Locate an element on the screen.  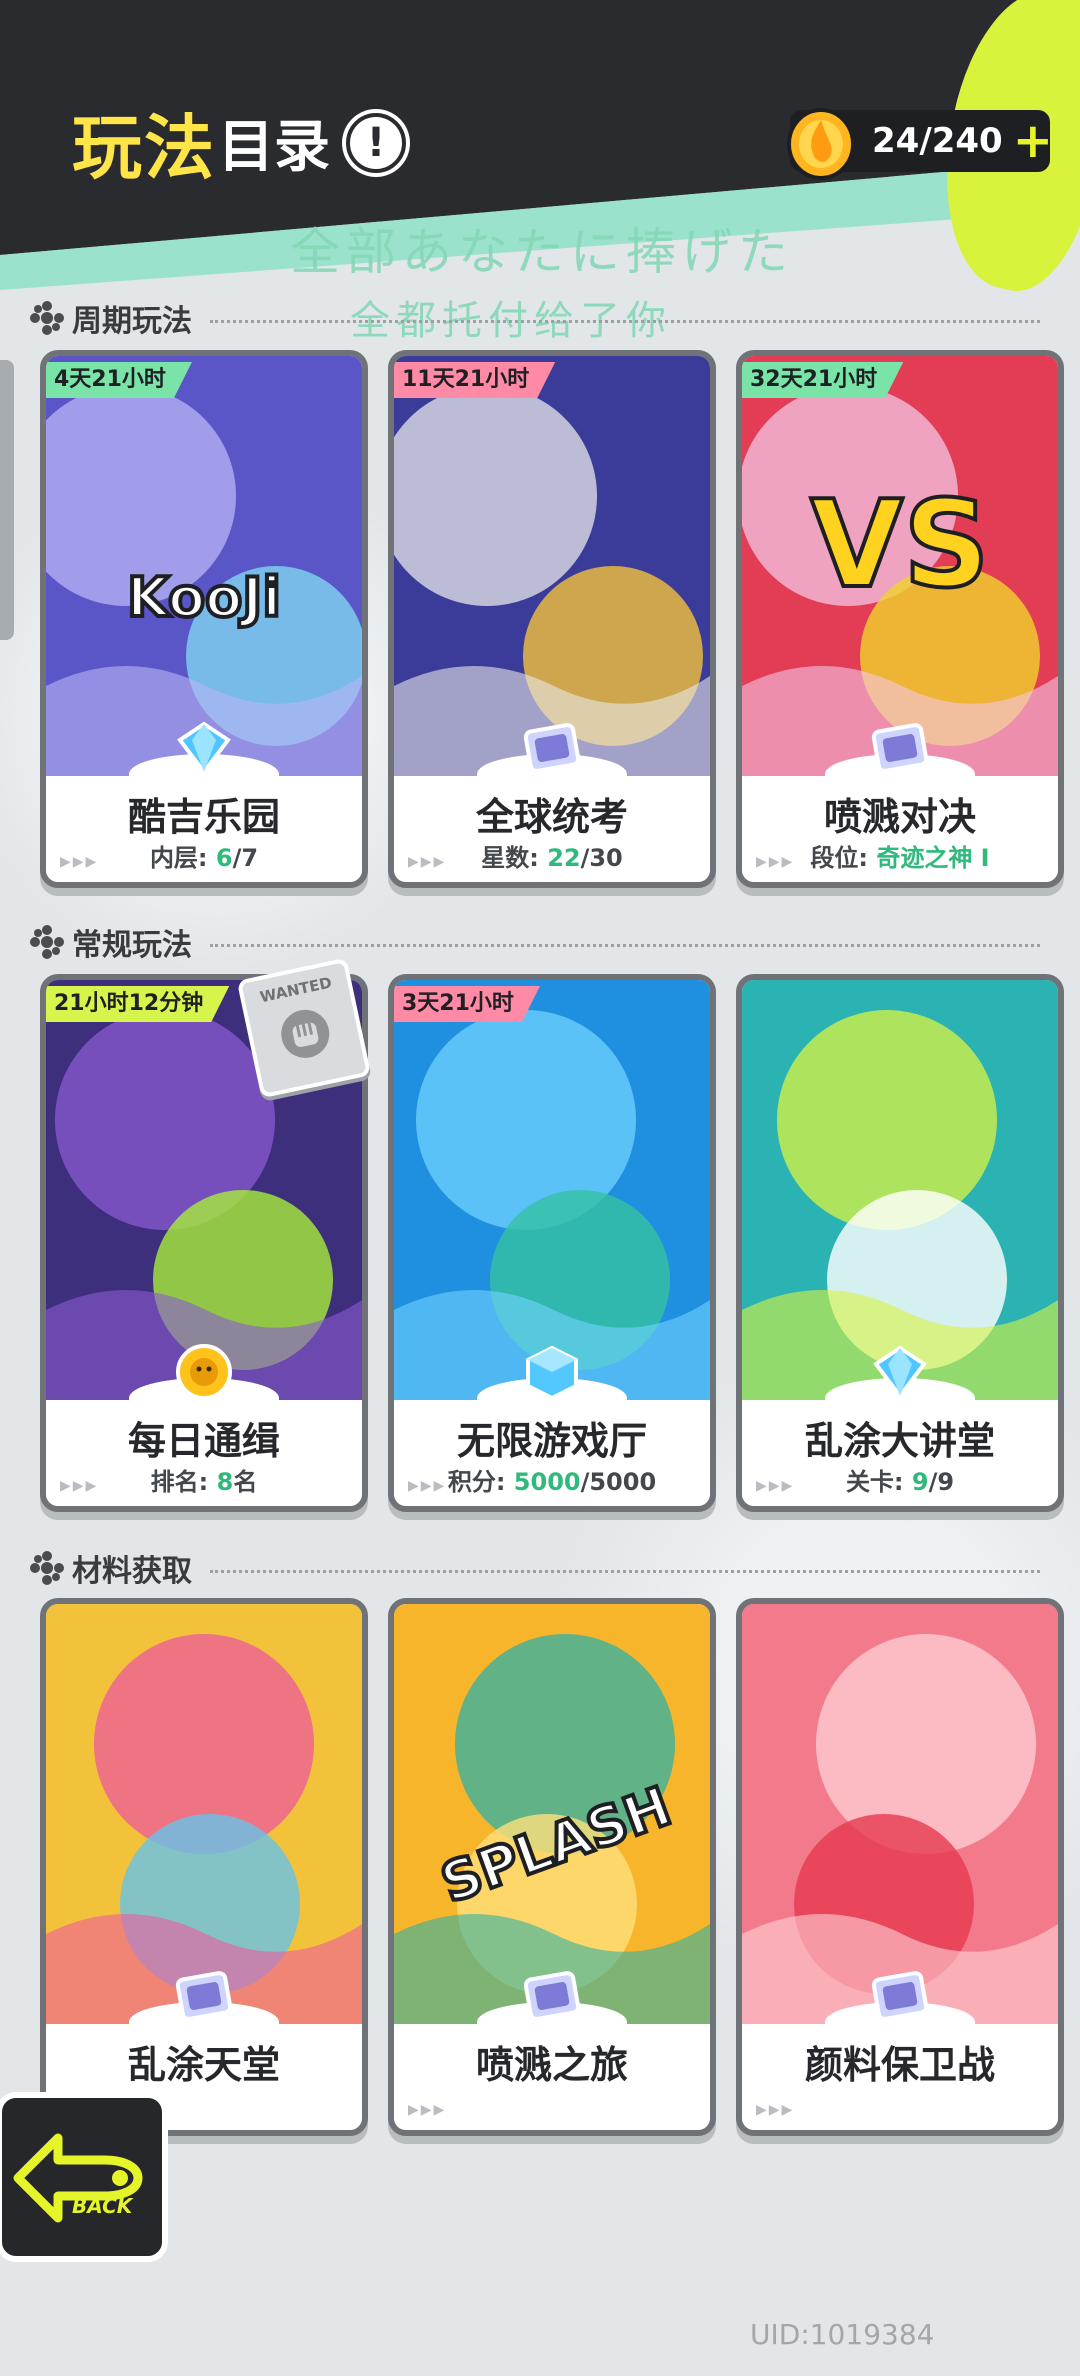
progress-total: /30 is located at coordinates (601, 858).